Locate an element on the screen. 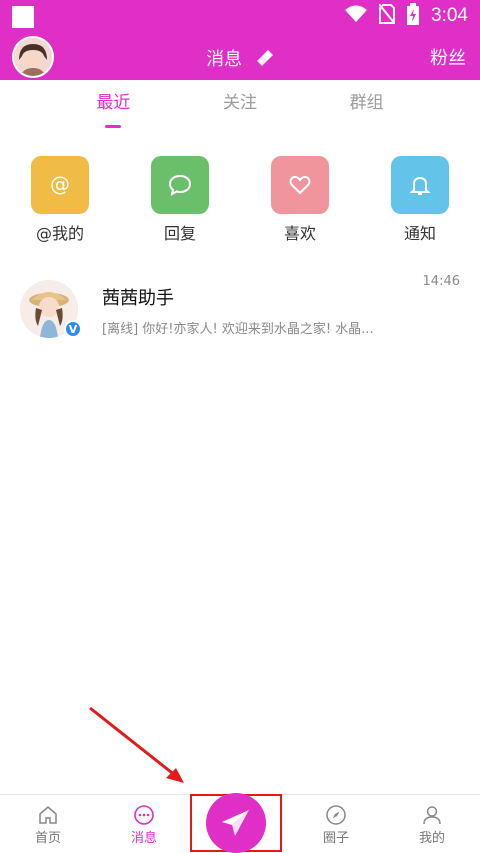  quick-action-label: @我的 is located at coordinates (59, 233).